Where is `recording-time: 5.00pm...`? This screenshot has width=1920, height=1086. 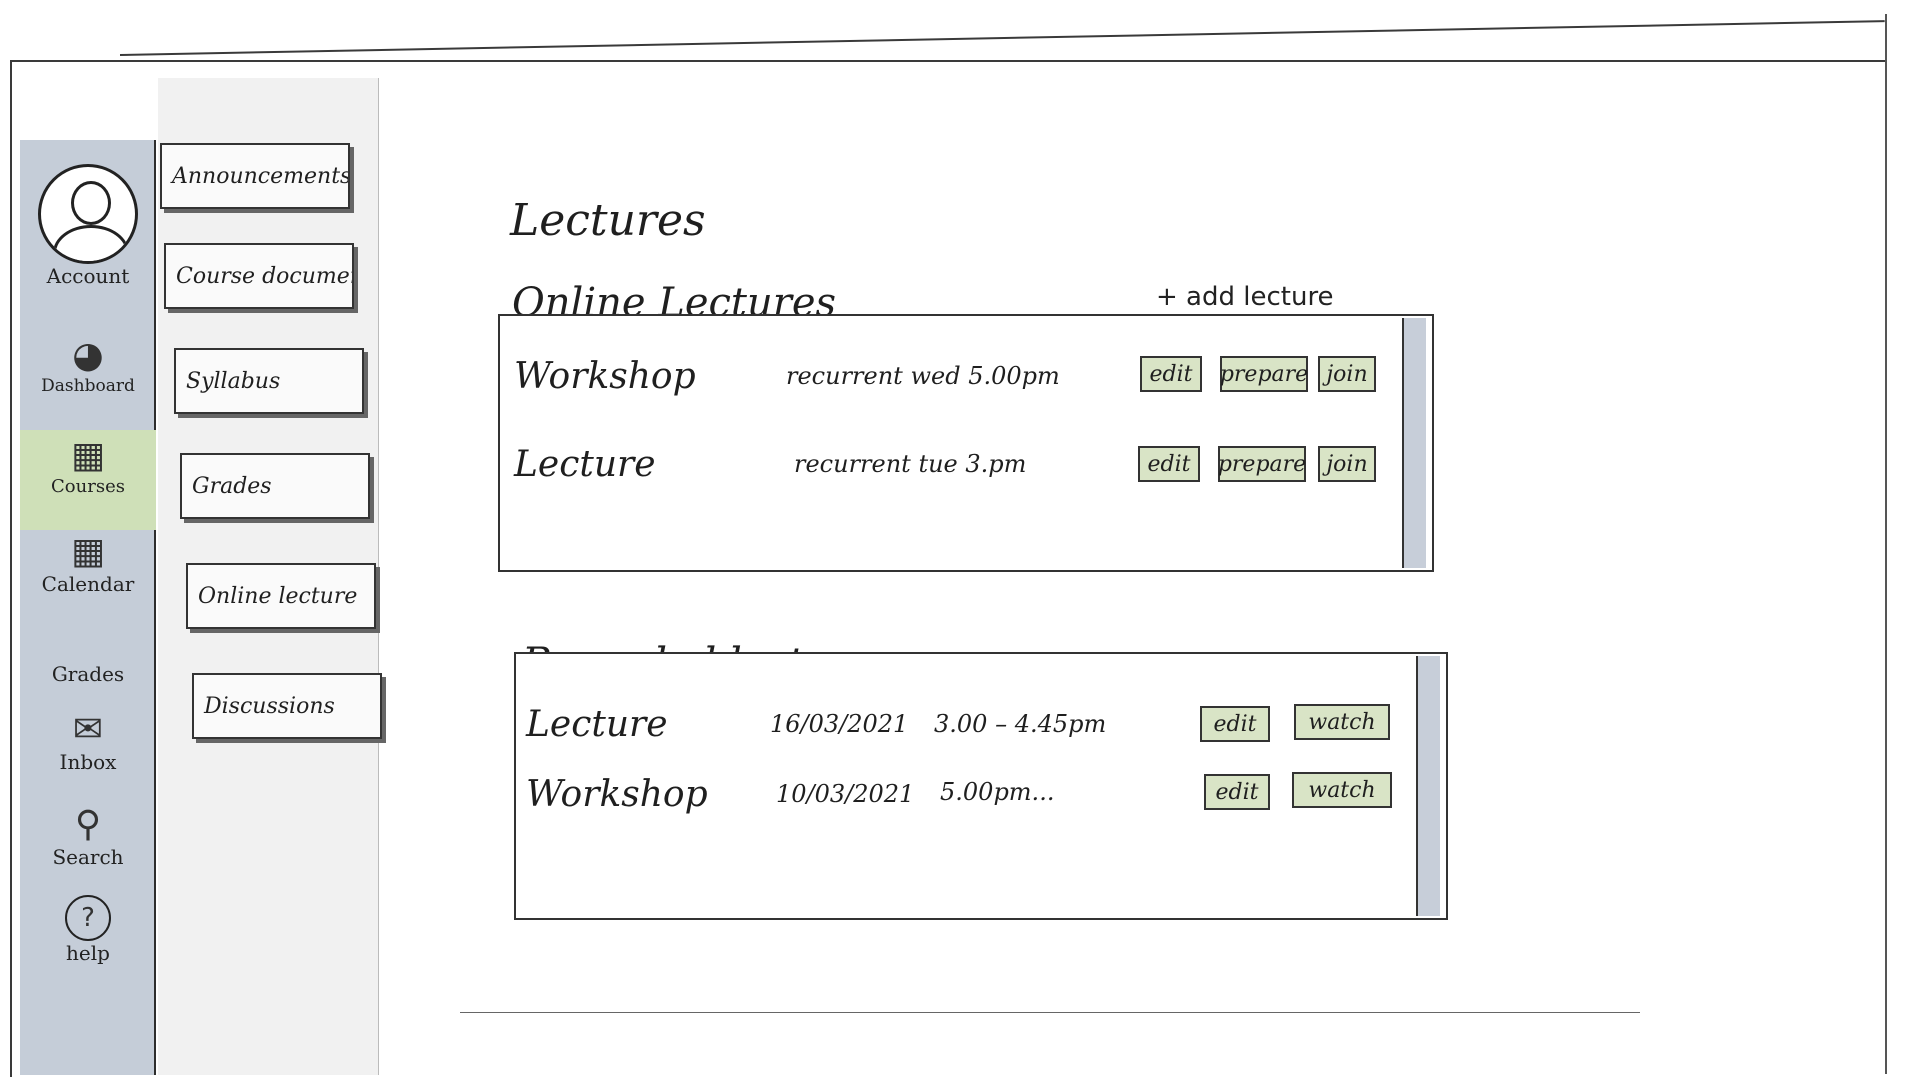
recording-time: 5.00pm... is located at coordinates (997, 792).